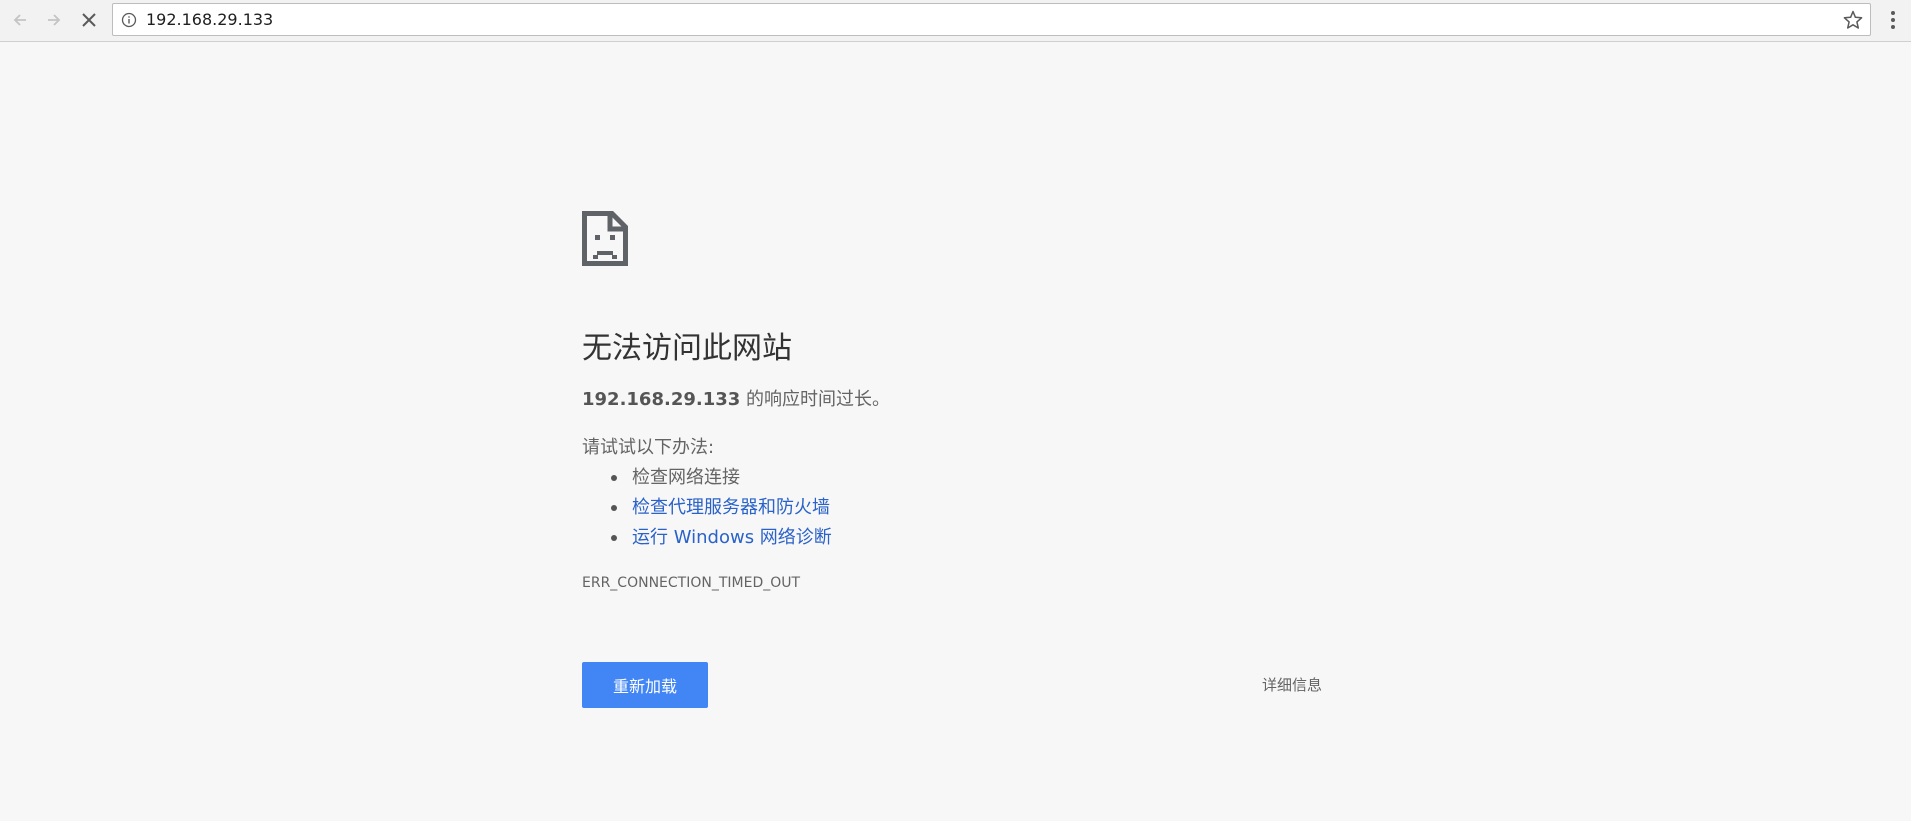 The width and height of the screenshot is (1911, 821). I want to click on page-title: 无法访问此网站, so click(687, 348).